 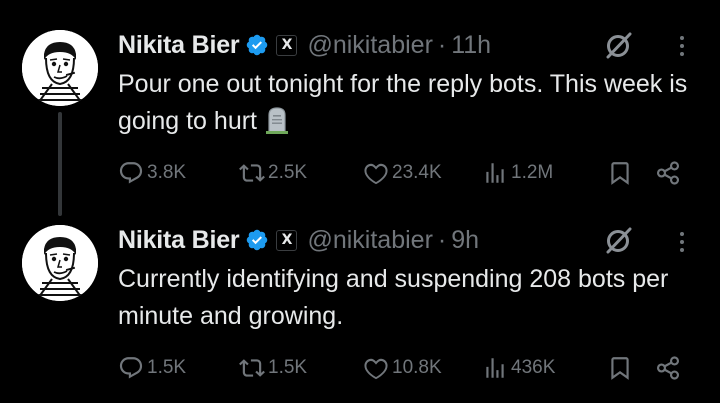 I want to click on reply-button: 3.8K, so click(x=152, y=173).